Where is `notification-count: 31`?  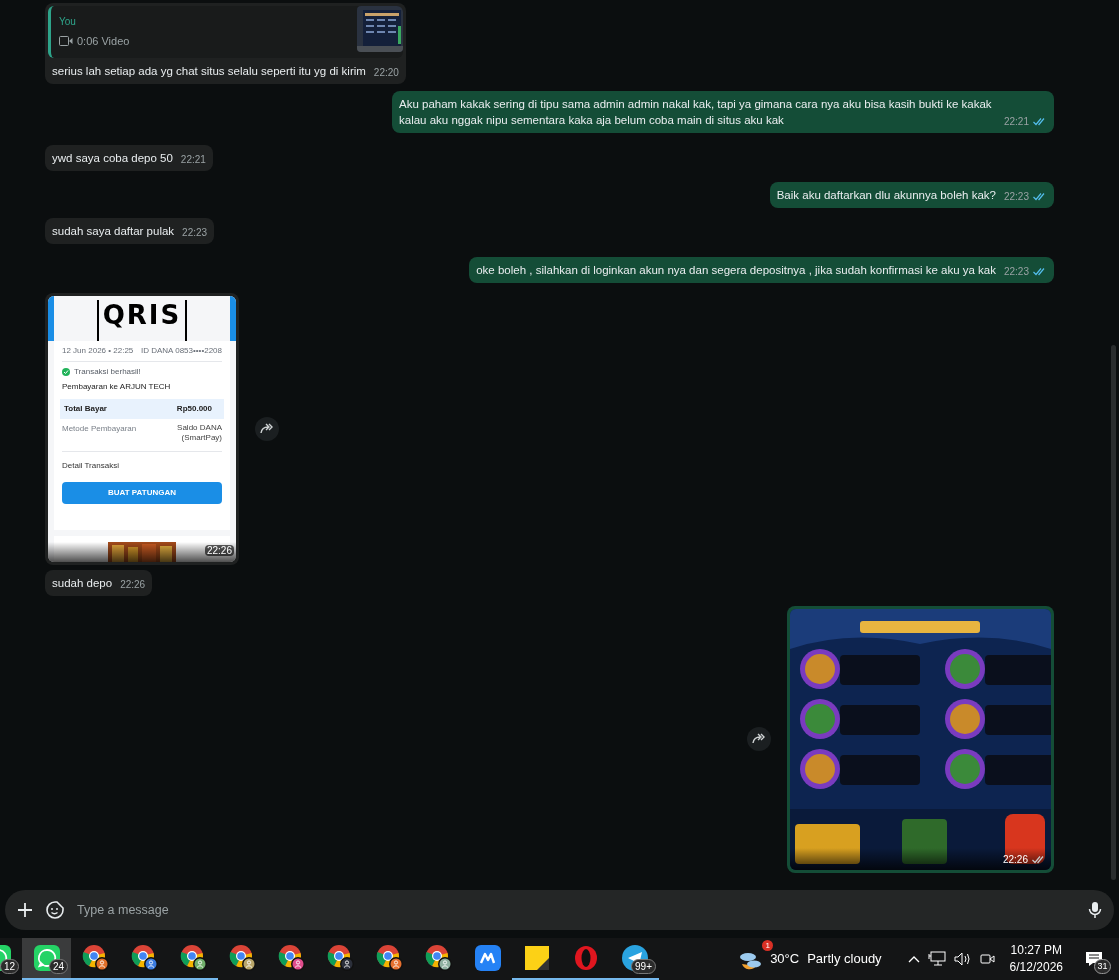 notification-count: 31 is located at coordinates (1102, 966).